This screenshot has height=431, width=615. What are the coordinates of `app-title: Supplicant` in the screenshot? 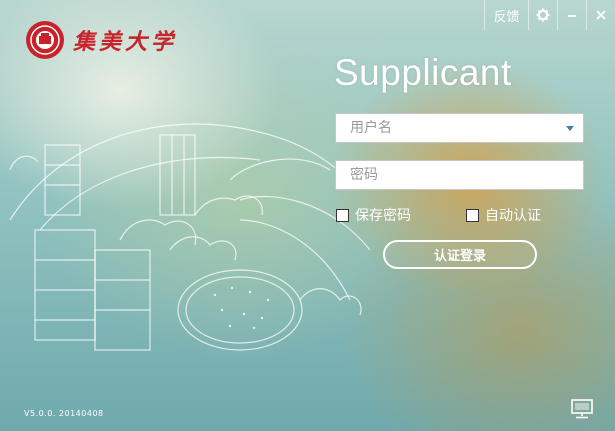 It's located at (423, 72).